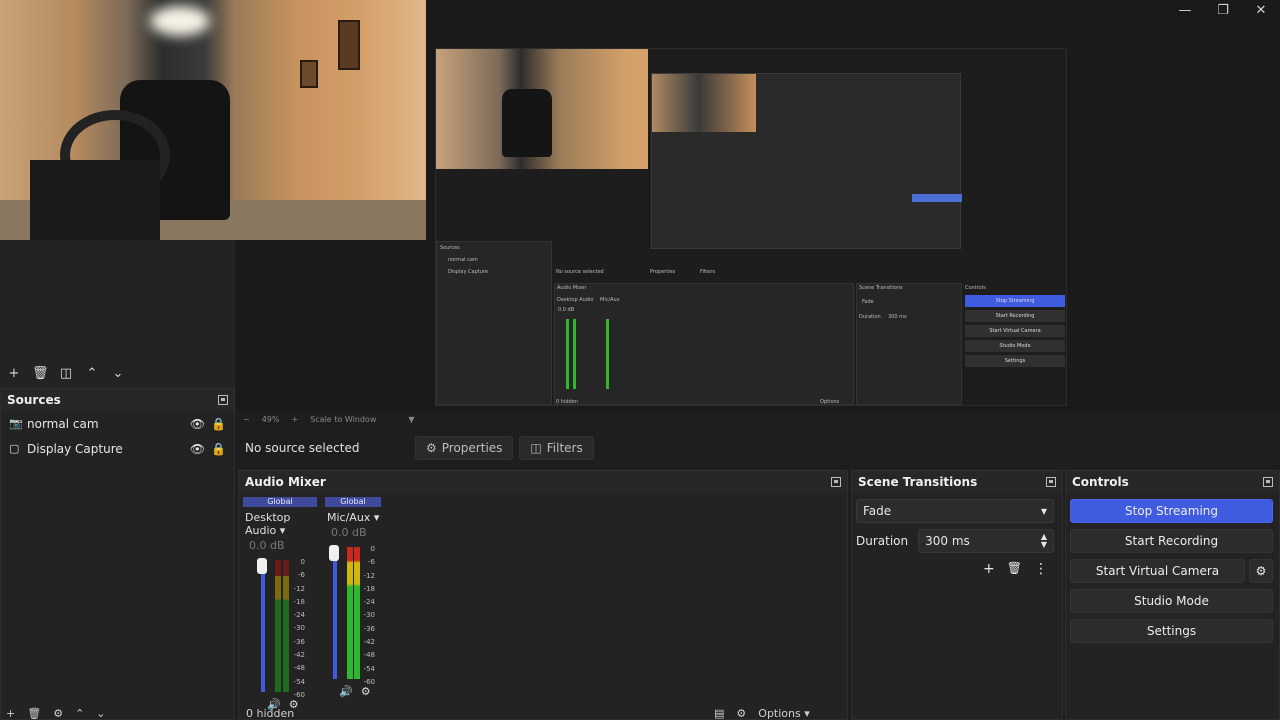 The height and width of the screenshot is (720, 1280). I want to click on settings-button: Settings, so click(1171, 631).